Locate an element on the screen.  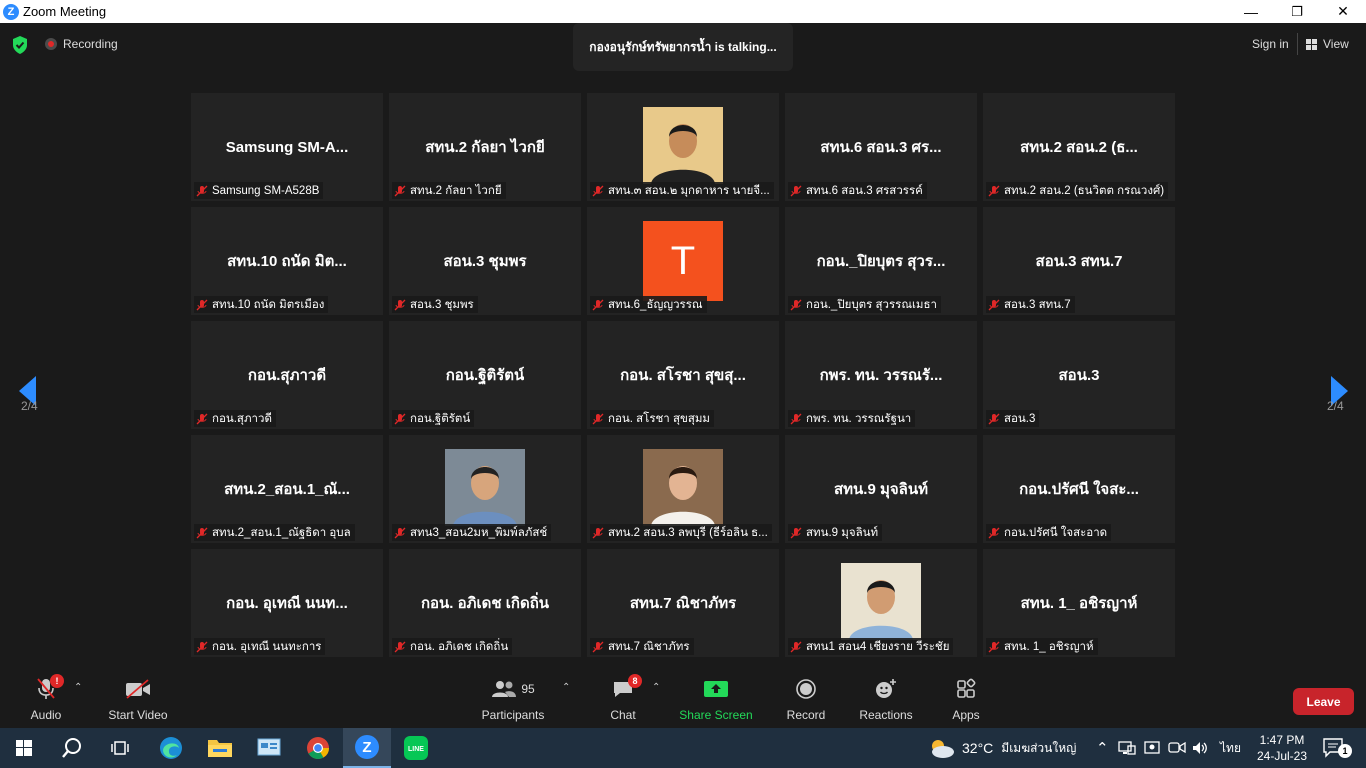
participant-name-text: สทน.10 ถนัด มิตรเมือง is located at coordinates (268, 304).